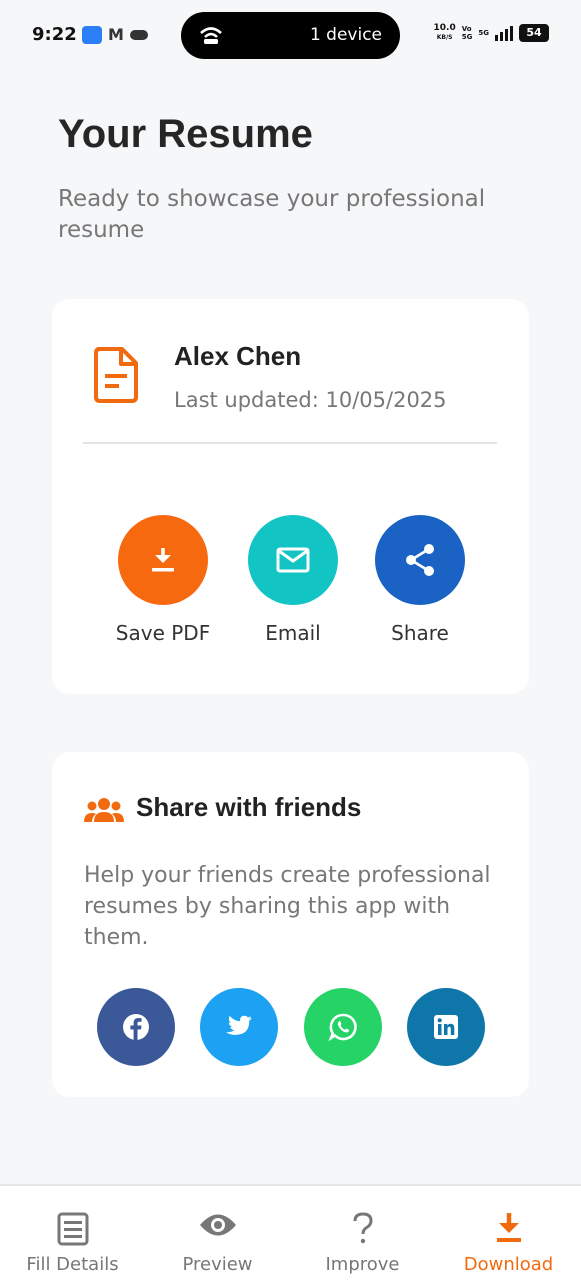 The image size is (581, 1280). I want to click on cloud-icon, so click(138, 34).